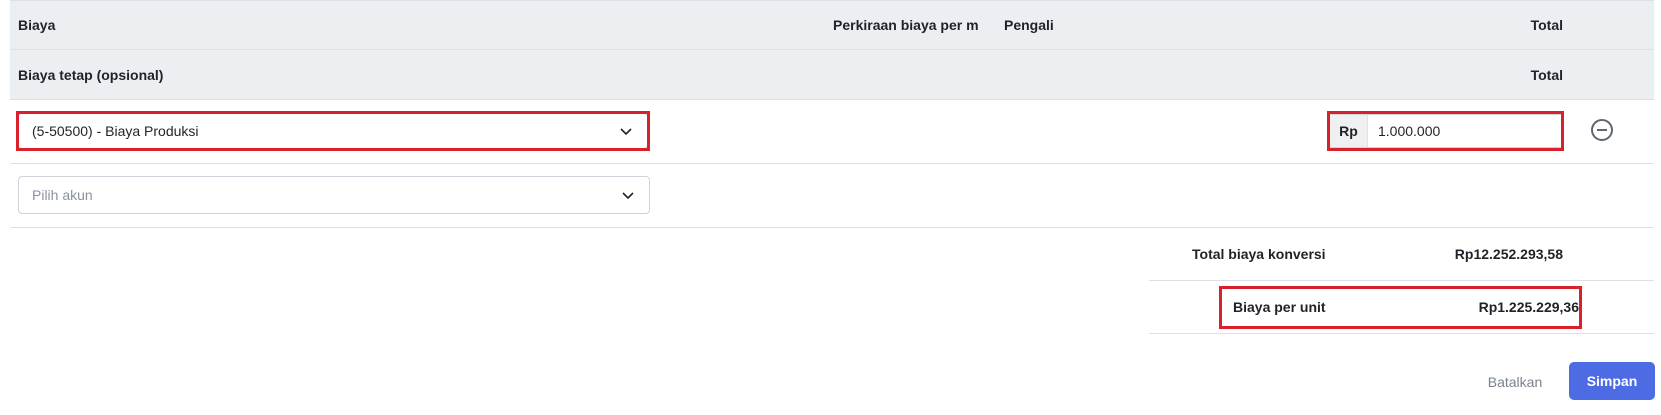  Describe the element at coordinates (1546, 74) in the screenshot. I see `section-total-label: Total` at that location.